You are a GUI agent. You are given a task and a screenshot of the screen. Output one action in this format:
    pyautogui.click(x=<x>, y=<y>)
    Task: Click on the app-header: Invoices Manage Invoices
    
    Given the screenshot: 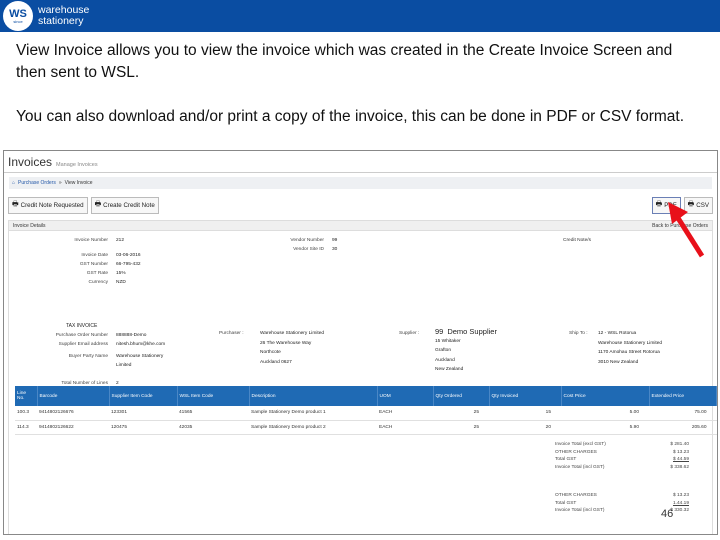 What is the action you would take?
    pyautogui.click(x=360, y=162)
    